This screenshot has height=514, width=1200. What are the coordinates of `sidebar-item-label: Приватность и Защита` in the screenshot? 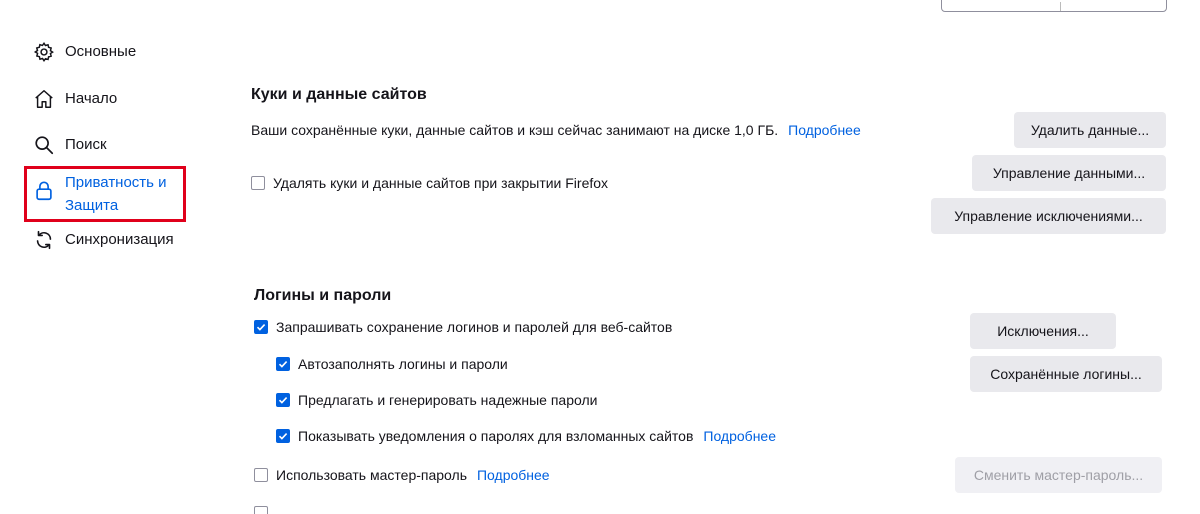 It's located at (116, 194).